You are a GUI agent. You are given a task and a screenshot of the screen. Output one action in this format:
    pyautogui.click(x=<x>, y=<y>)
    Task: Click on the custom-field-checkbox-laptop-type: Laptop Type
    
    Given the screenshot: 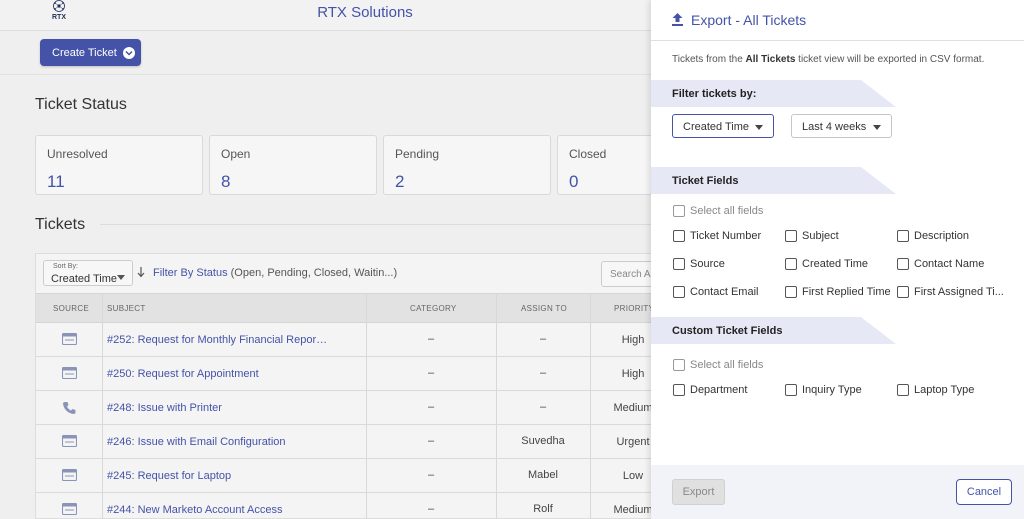 What is the action you would take?
    pyautogui.click(x=935, y=390)
    